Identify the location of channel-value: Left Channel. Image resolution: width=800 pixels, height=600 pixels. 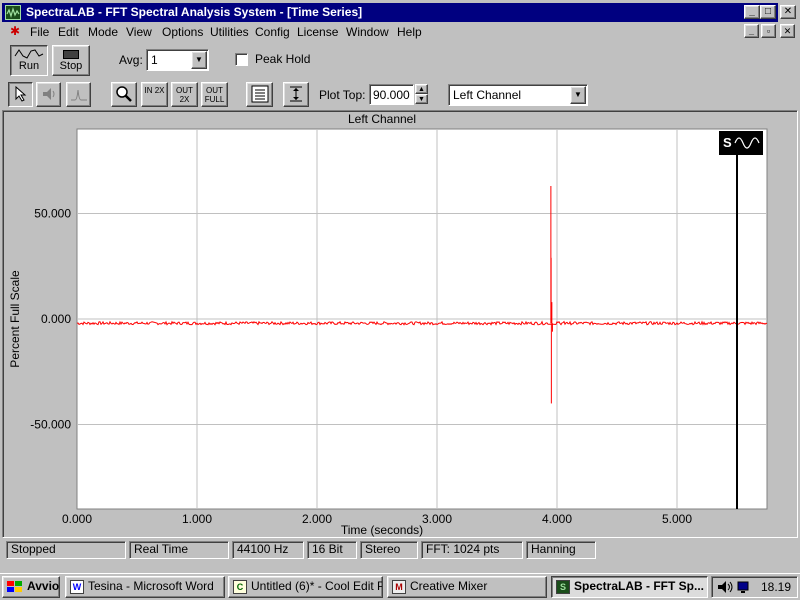
(487, 95).